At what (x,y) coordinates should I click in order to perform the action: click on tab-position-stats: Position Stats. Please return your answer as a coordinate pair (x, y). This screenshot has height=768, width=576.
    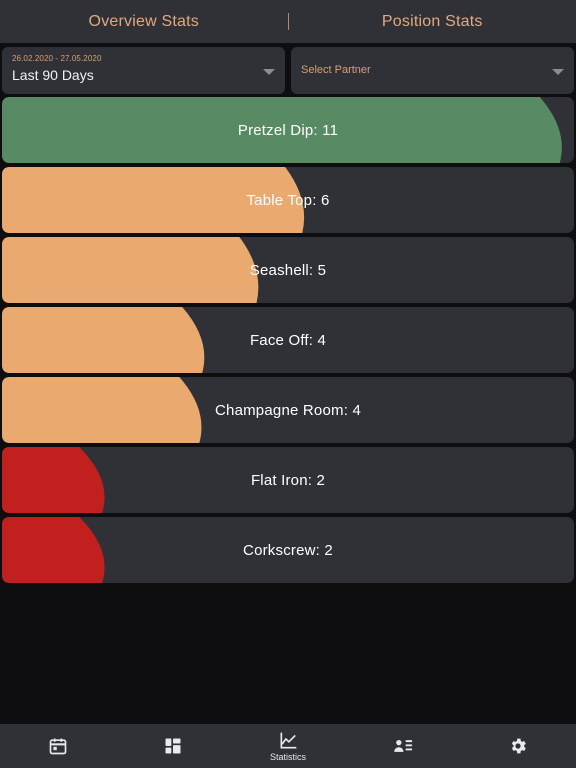
    Looking at the image, I should click on (432, 21).